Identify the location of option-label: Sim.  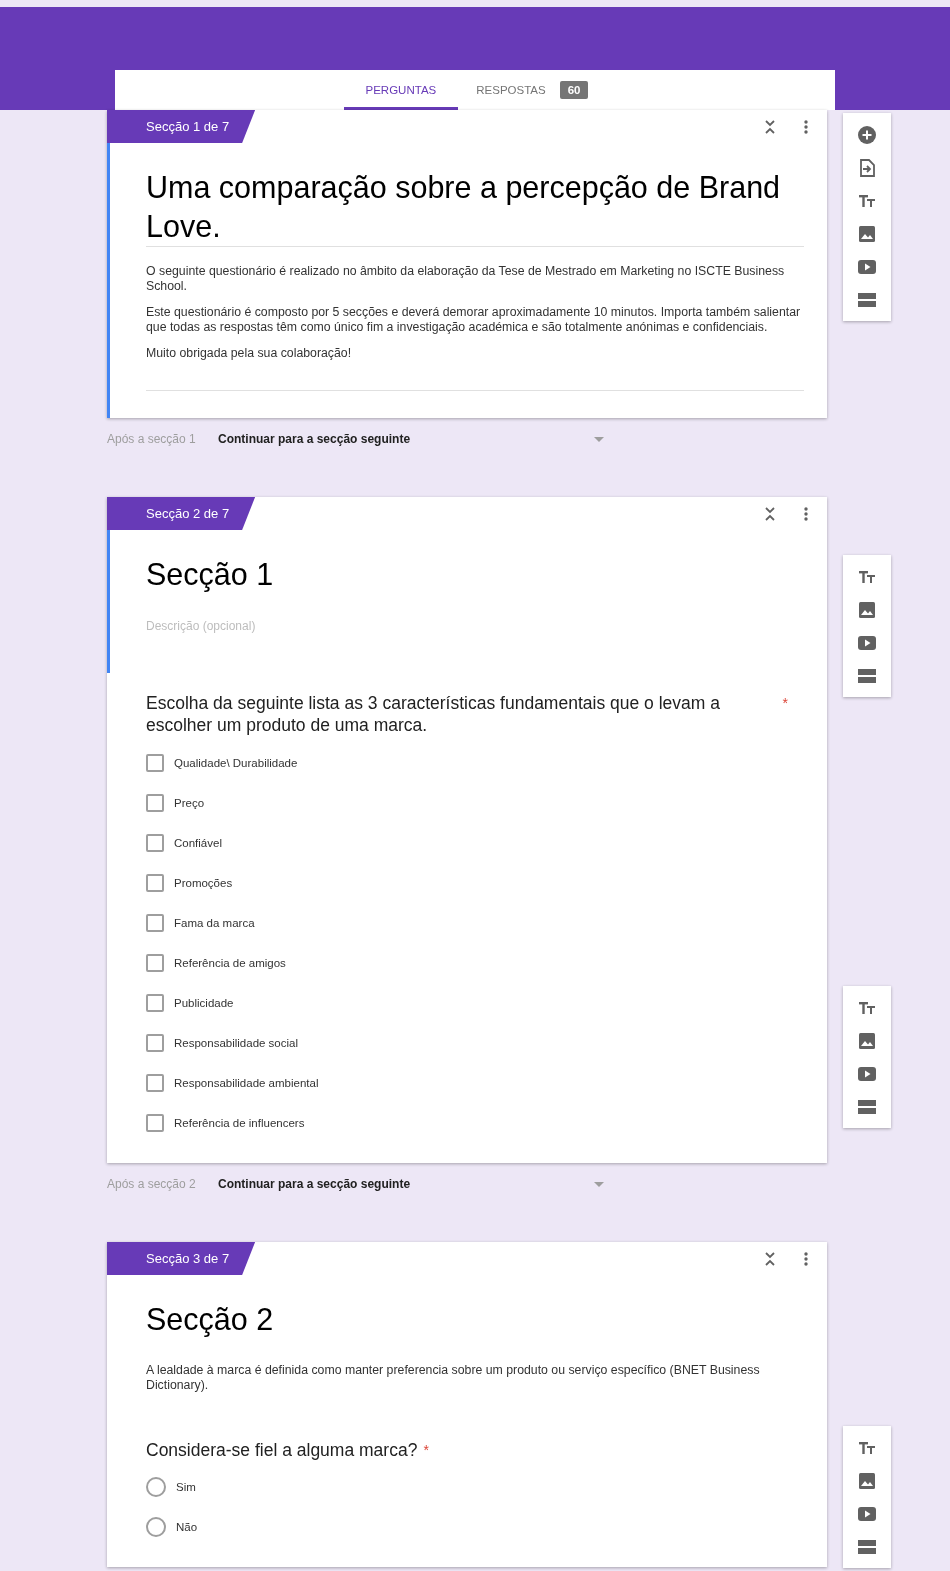
(186, 1487).